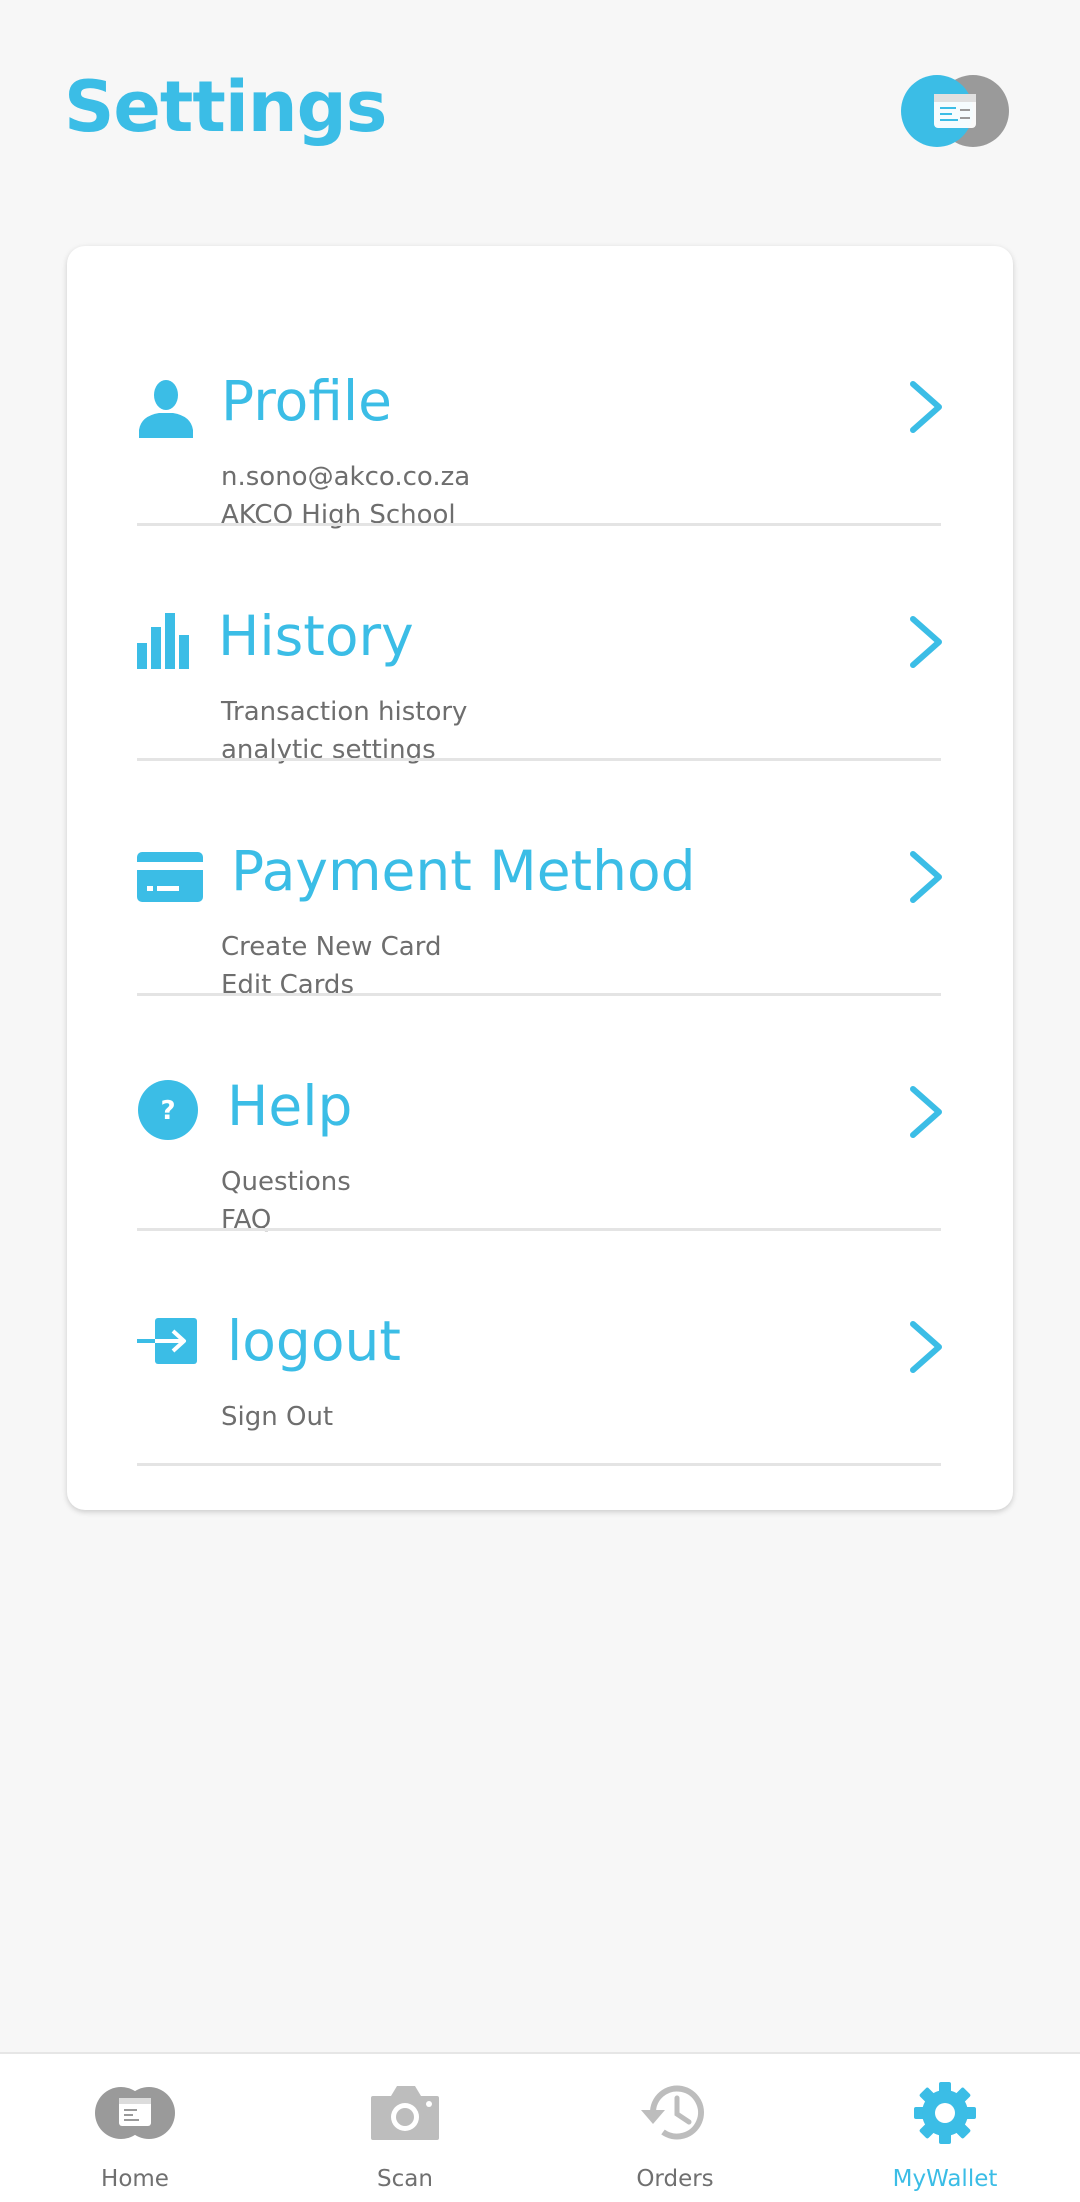 The image size is (1080, 2202). Describe the element at coordinates (539, 1349) in the screenshot. I see `settings-item-logout: logout Sign Out` at that location.